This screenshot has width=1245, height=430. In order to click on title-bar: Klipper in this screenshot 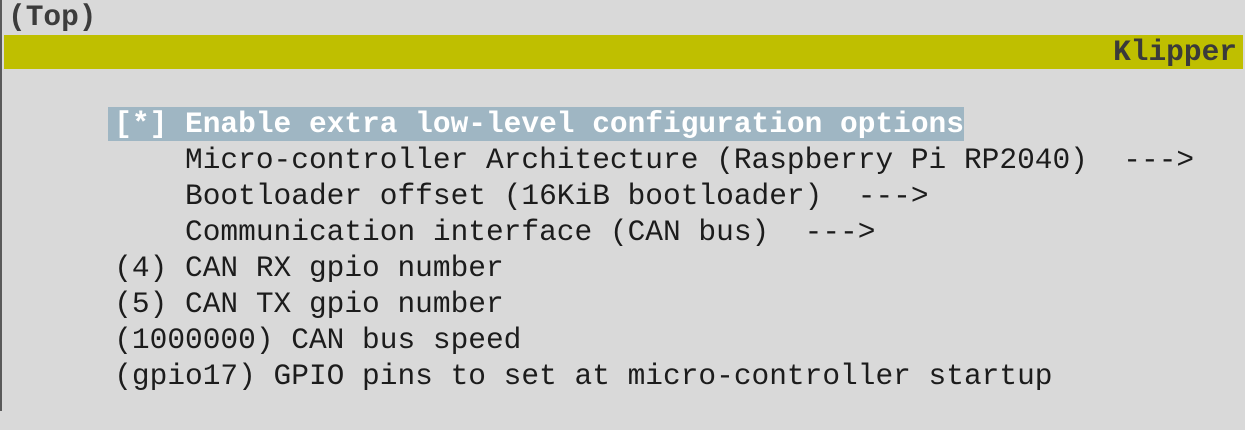, I will do `click(623, 52)`.